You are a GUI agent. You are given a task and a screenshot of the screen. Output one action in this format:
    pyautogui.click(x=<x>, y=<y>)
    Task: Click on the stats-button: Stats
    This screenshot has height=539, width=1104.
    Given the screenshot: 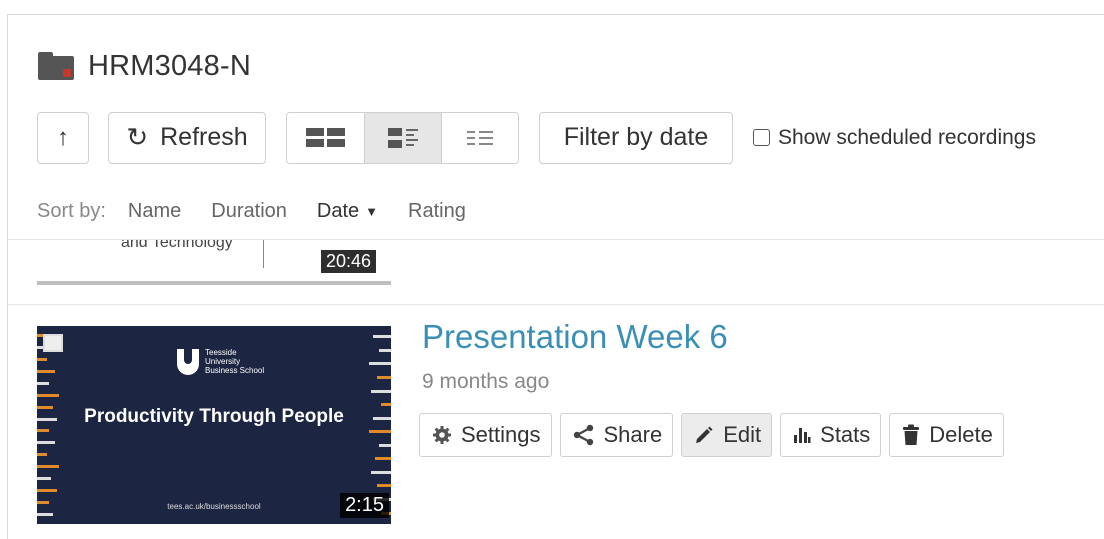 What is the action you would take?
    pyautogui.click(x=831, y=435)
    